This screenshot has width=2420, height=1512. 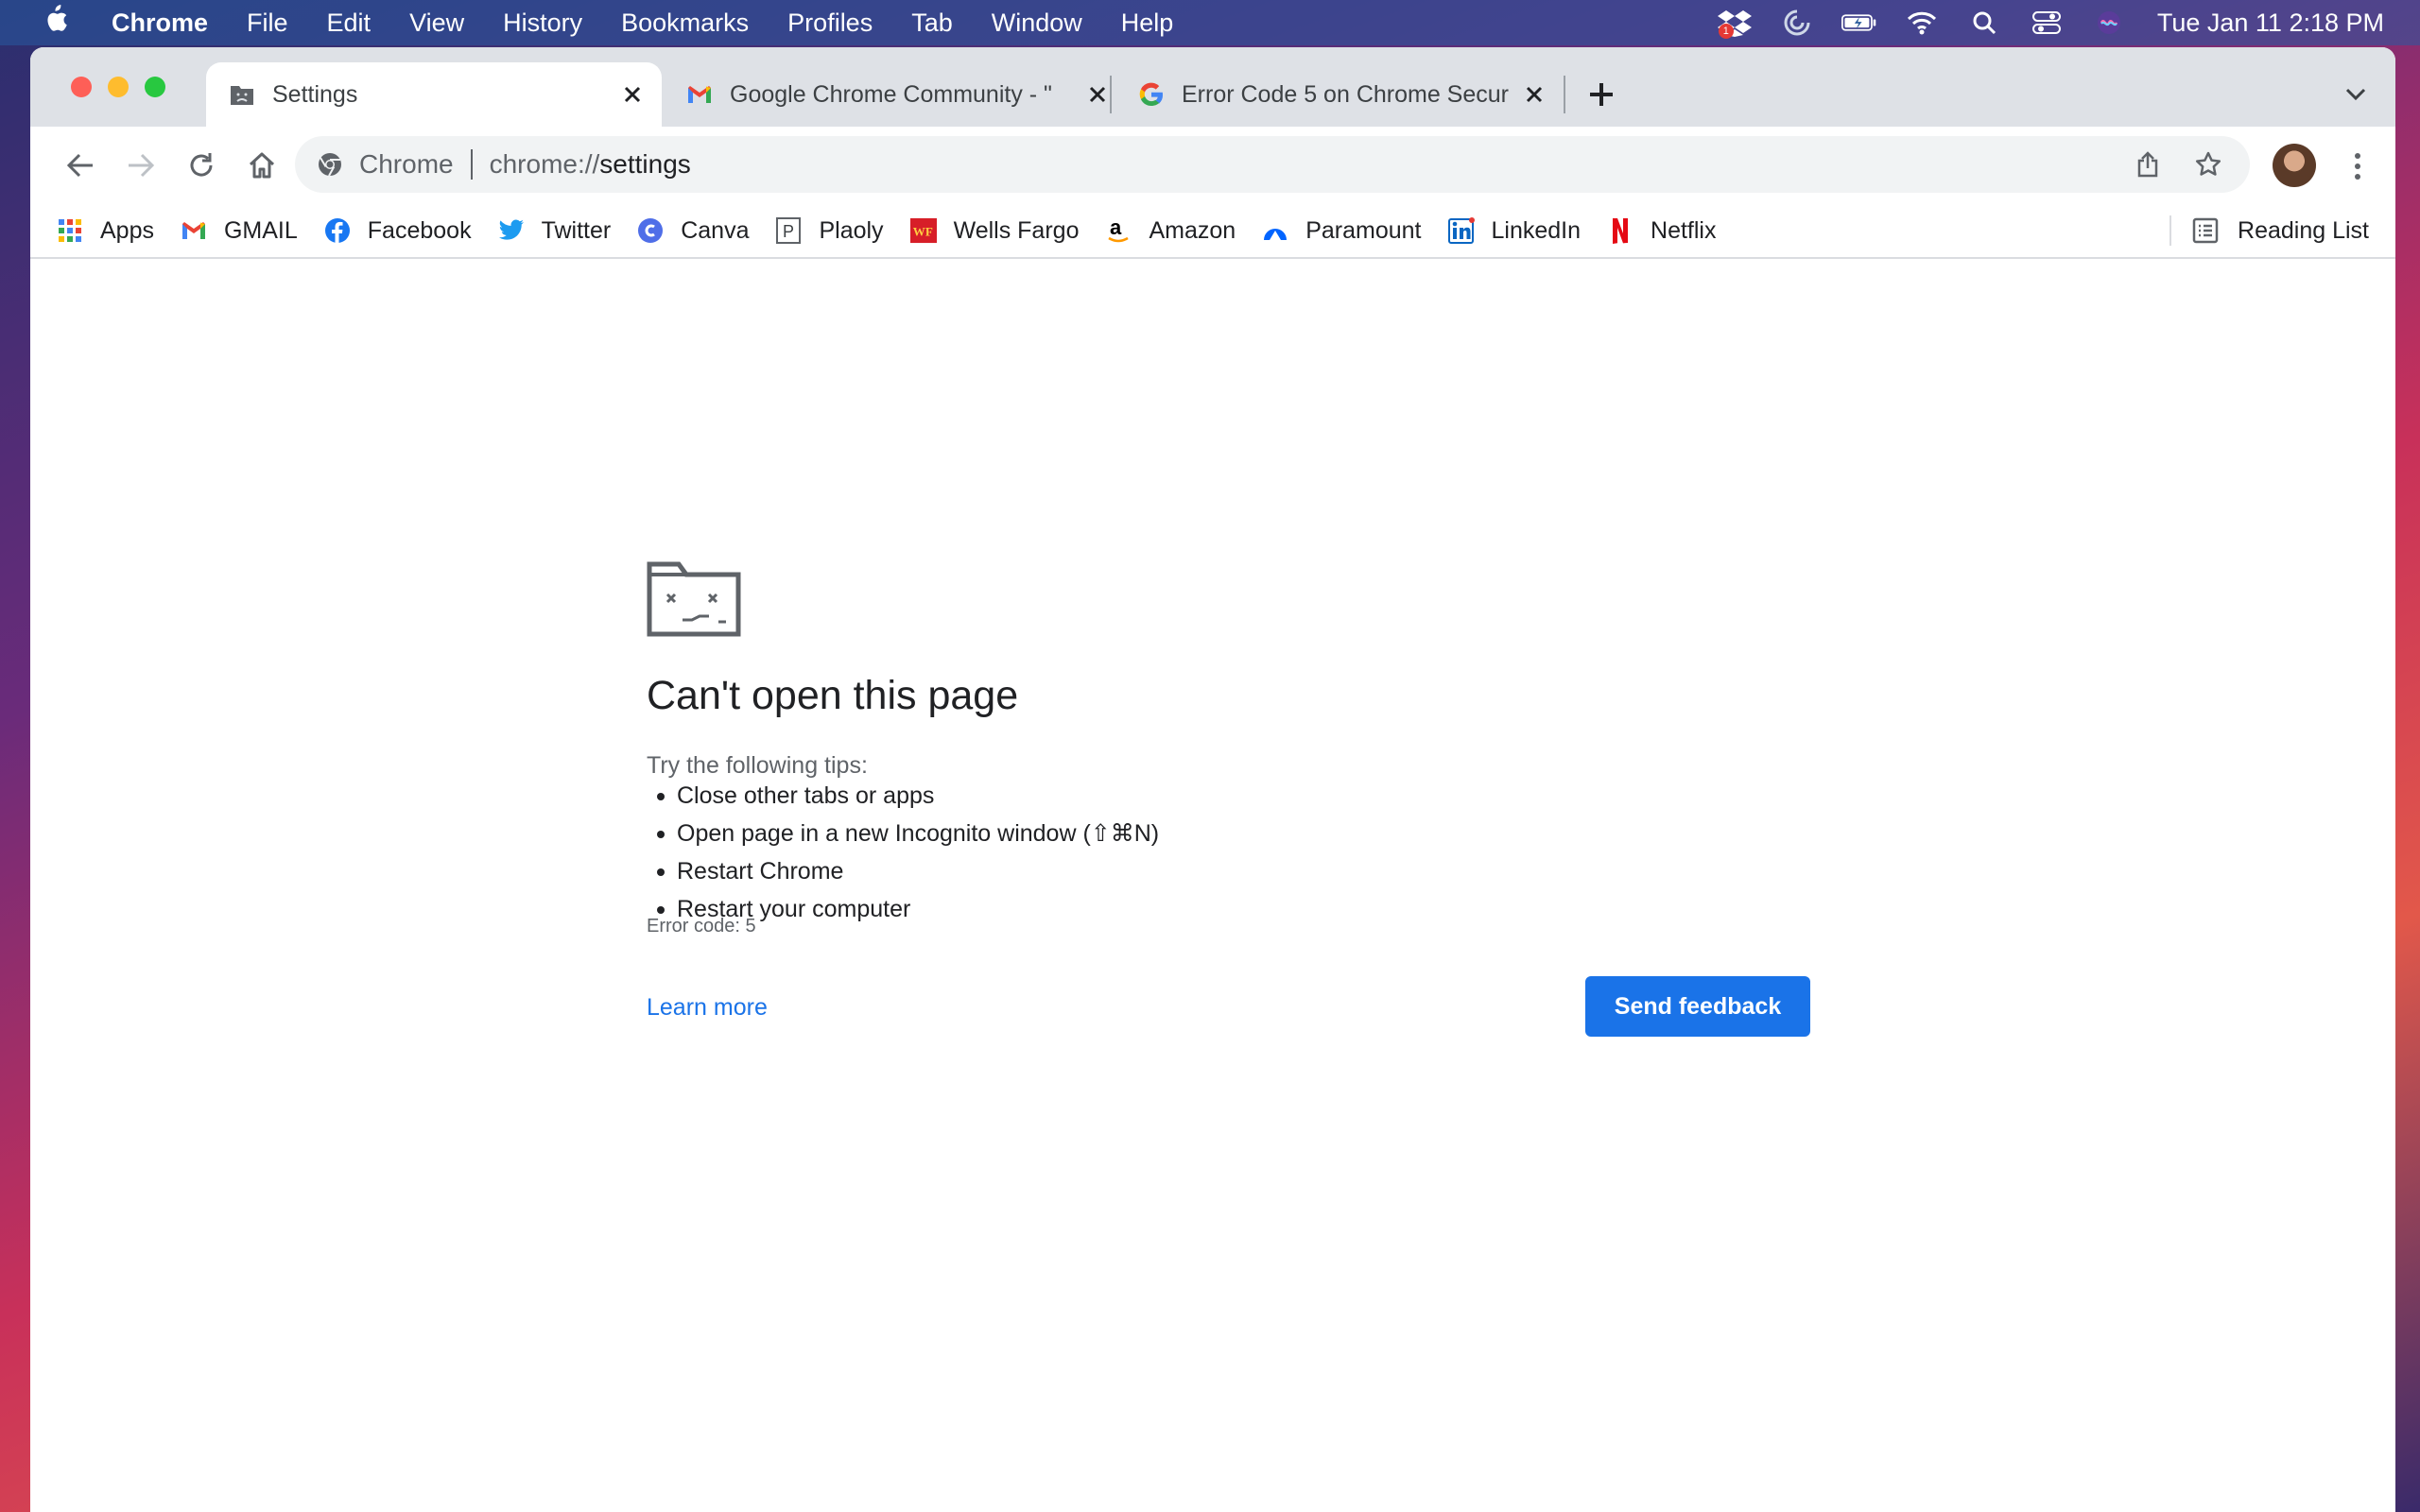 I want to click on back-button, so click(x=80, y=165).